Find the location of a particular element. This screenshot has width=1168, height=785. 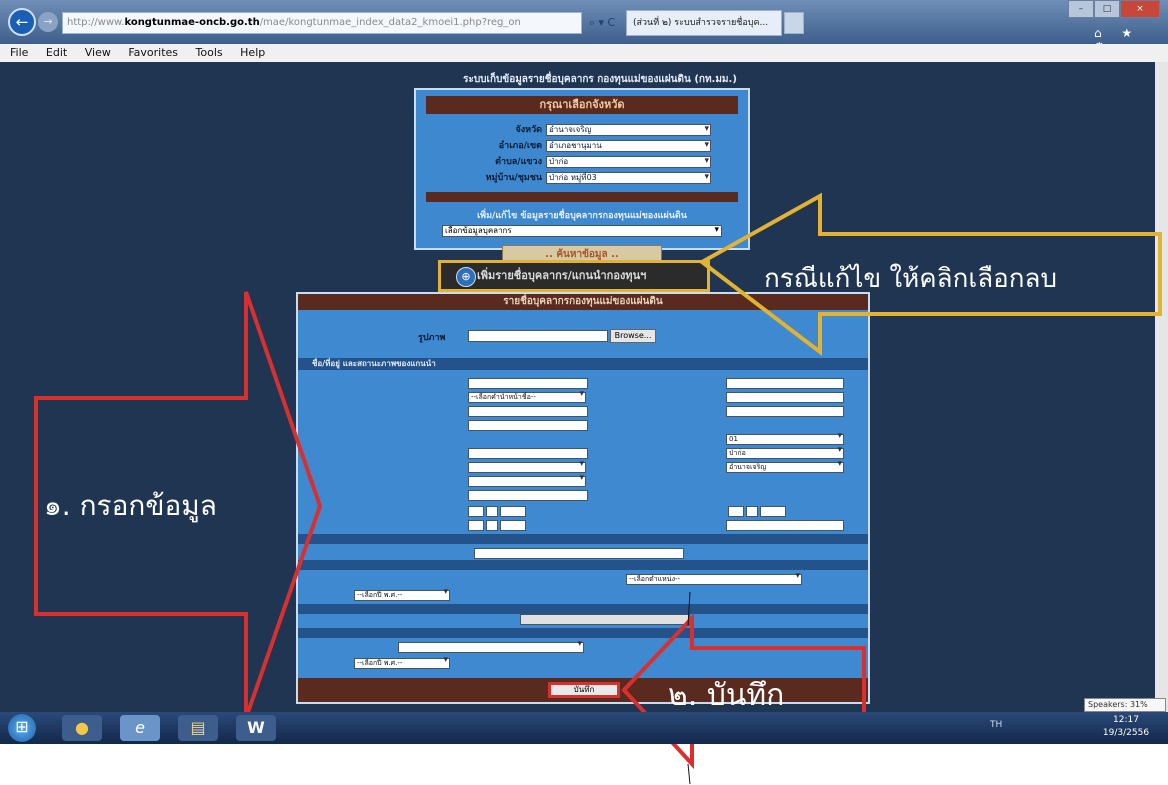

clock: 12:17 19/3/2556 is located at coordinates (1126, 728).